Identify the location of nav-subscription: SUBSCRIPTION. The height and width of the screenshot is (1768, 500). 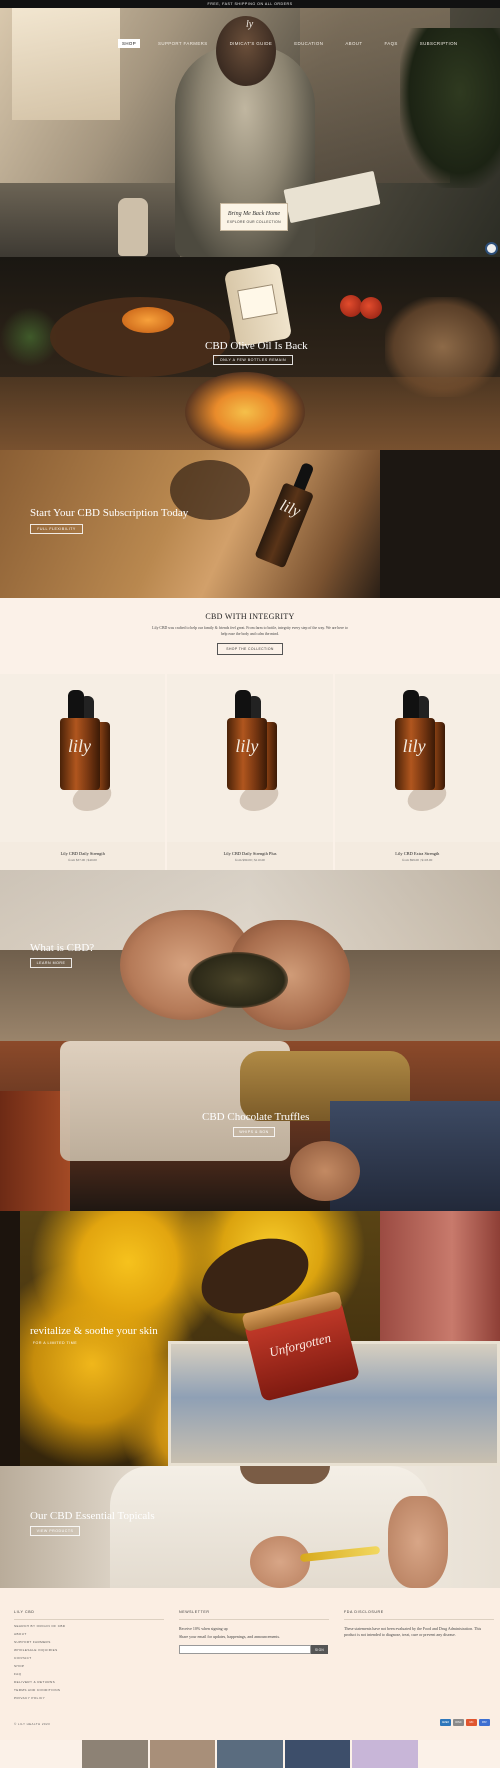
(439, 43).